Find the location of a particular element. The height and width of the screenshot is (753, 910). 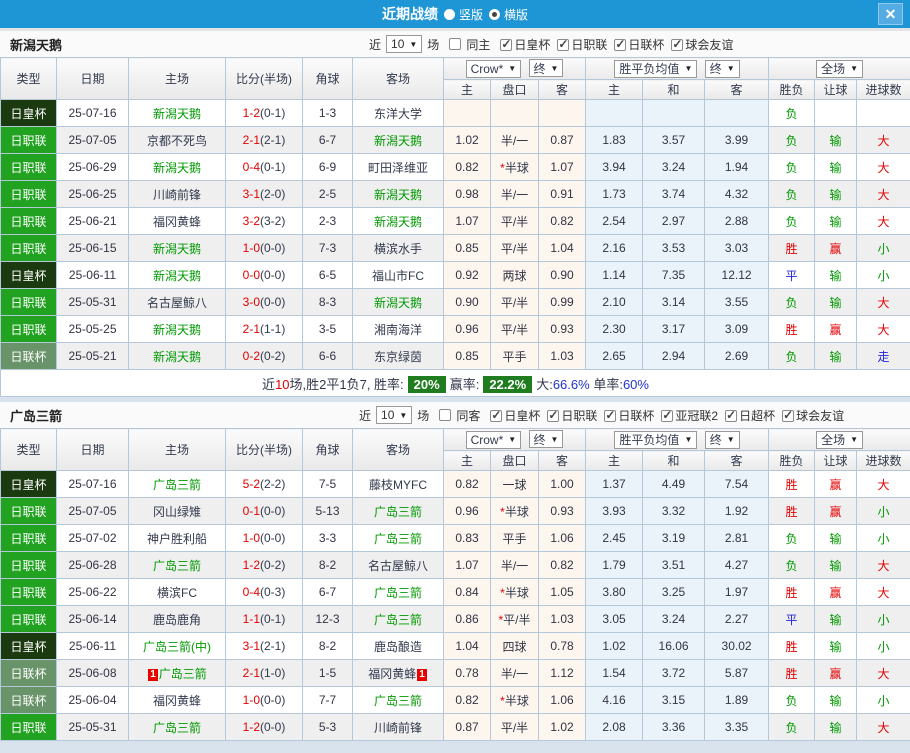

odds-away-cell: 0.82 is located at coordinates (562, 565).